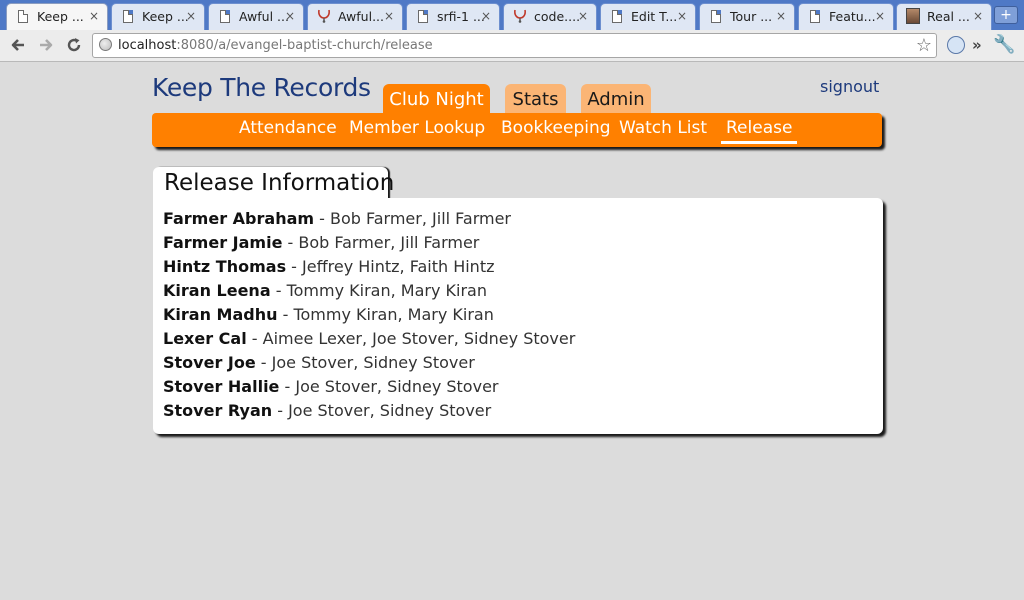 The image size is (1024, 600). What do you see at coordinates (913, 16) in the screenshot?
I see `avatar-icon` at bounding box center [913, 16].